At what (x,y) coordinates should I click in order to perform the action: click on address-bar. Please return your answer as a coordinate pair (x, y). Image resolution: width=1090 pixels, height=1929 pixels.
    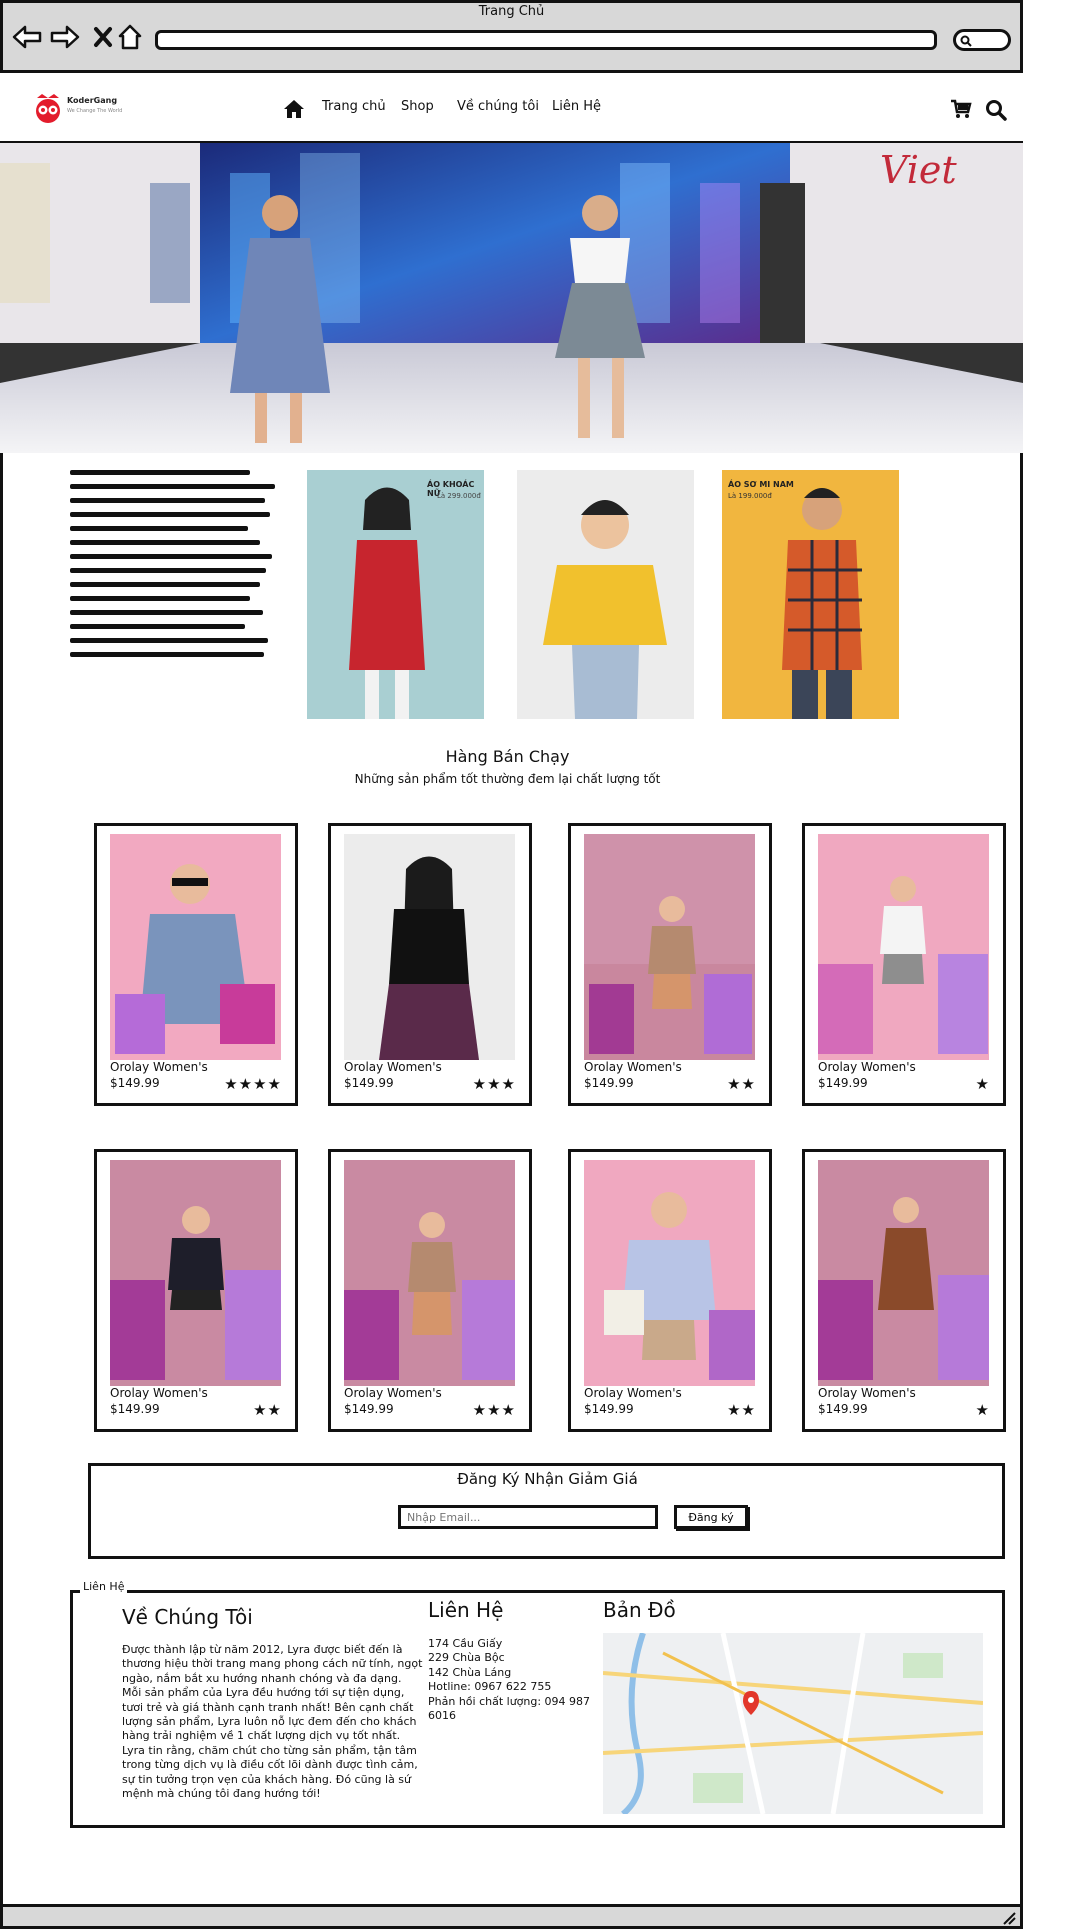
    Looking at the image, I should click on (546, 40).